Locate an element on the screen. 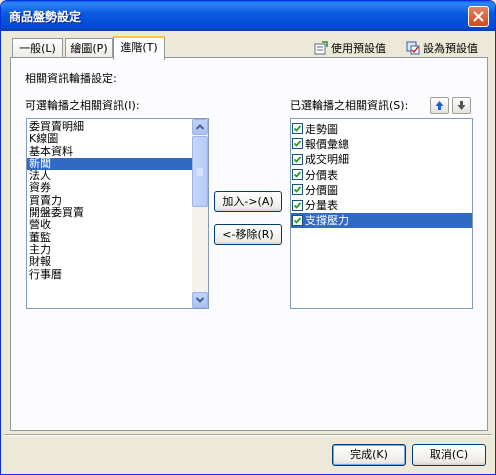  use-default-button: 使用預設值 is located at coordinates (350, 48).